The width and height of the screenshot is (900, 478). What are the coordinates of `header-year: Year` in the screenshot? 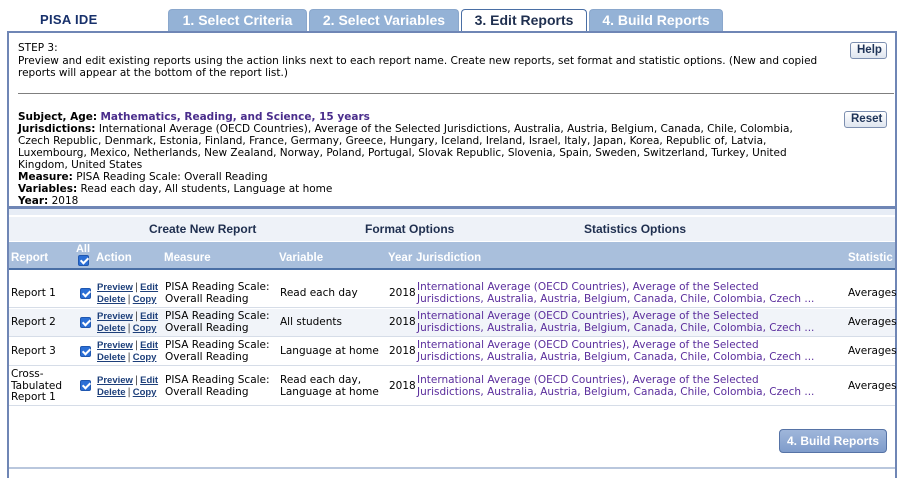 It's located at (400, 258).